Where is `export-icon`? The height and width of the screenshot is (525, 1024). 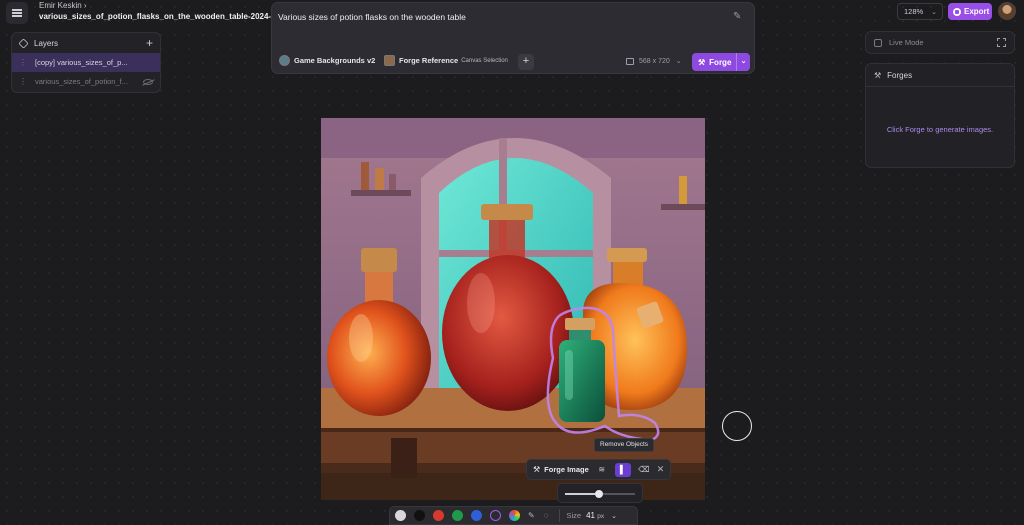
export-icon is located at coordinates (957, 11).